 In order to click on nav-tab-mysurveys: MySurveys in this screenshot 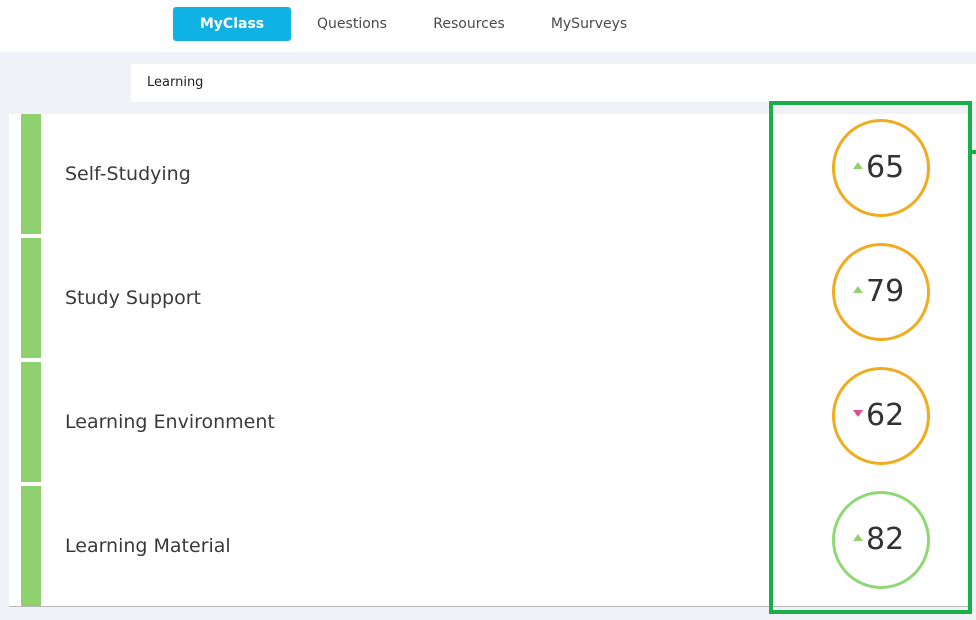, I will do `click(589, 24)`.